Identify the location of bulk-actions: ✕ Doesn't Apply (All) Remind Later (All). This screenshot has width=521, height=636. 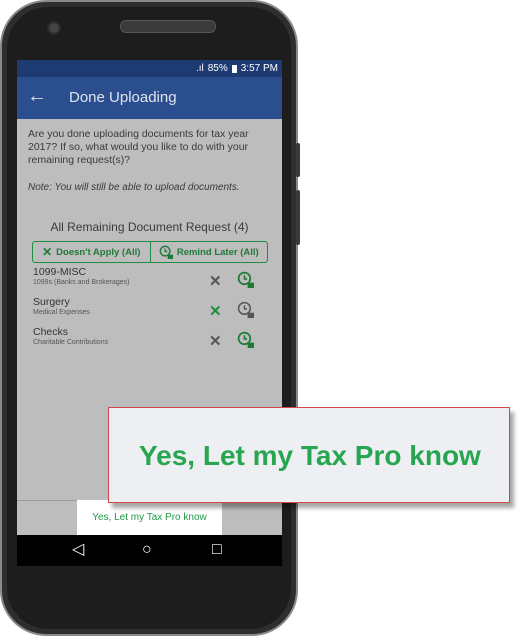
(150, 252).